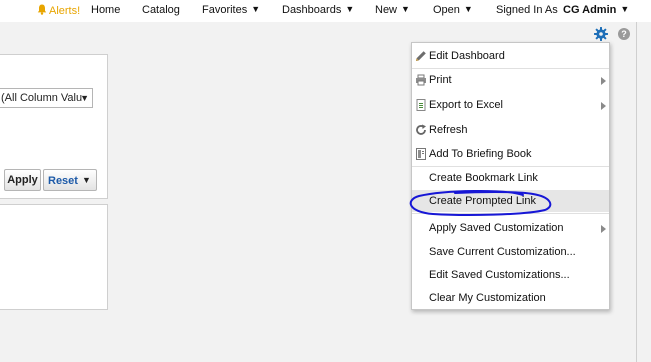 This screenshot has width=651, height=362. I want to click on nav-dashboards: Dashboards ▼, so click(318, 10).